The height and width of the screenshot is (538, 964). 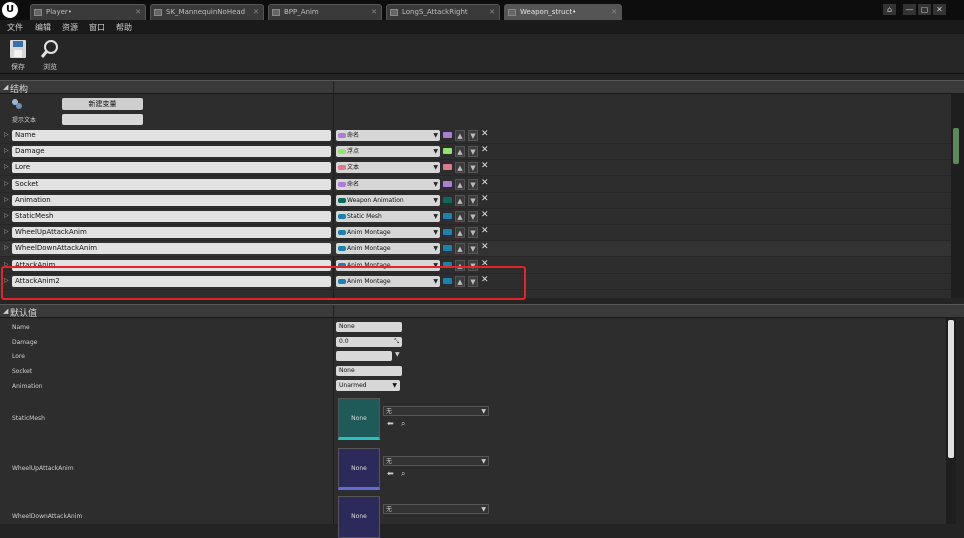 I want to click on wheelup-asset-picker: 无 ▼, so click(x=436, y=461).